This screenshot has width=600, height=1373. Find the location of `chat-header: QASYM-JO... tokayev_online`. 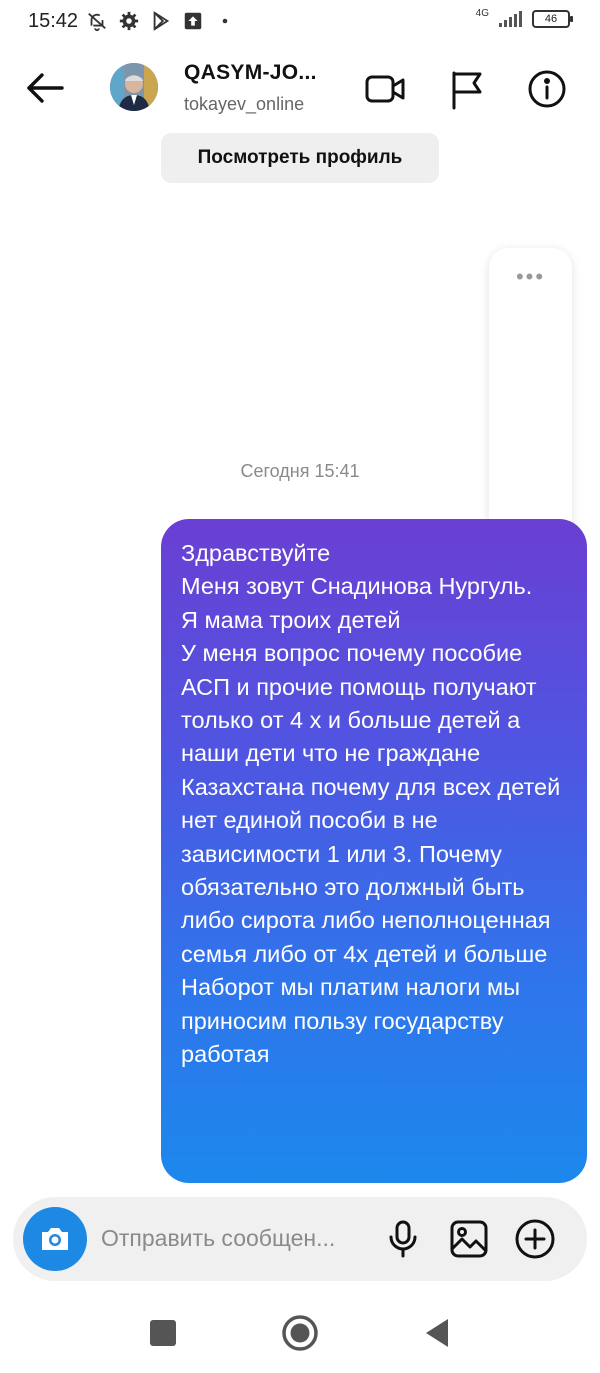

chat-header: QASYM-JO... tokayev_online is located at coordinates (300, 90).